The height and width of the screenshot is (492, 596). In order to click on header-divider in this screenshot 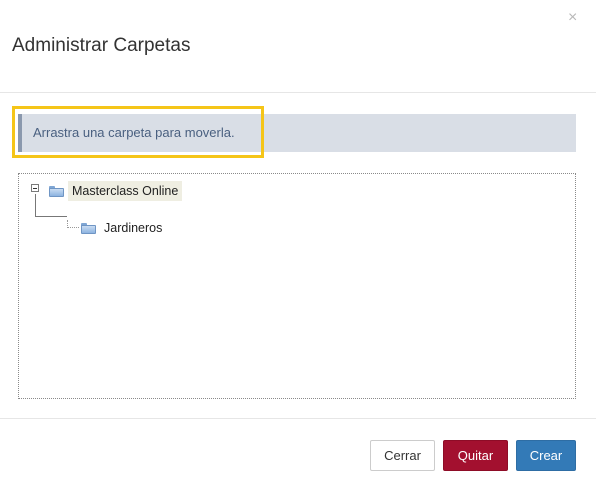, I will do `click(298, 92)`.